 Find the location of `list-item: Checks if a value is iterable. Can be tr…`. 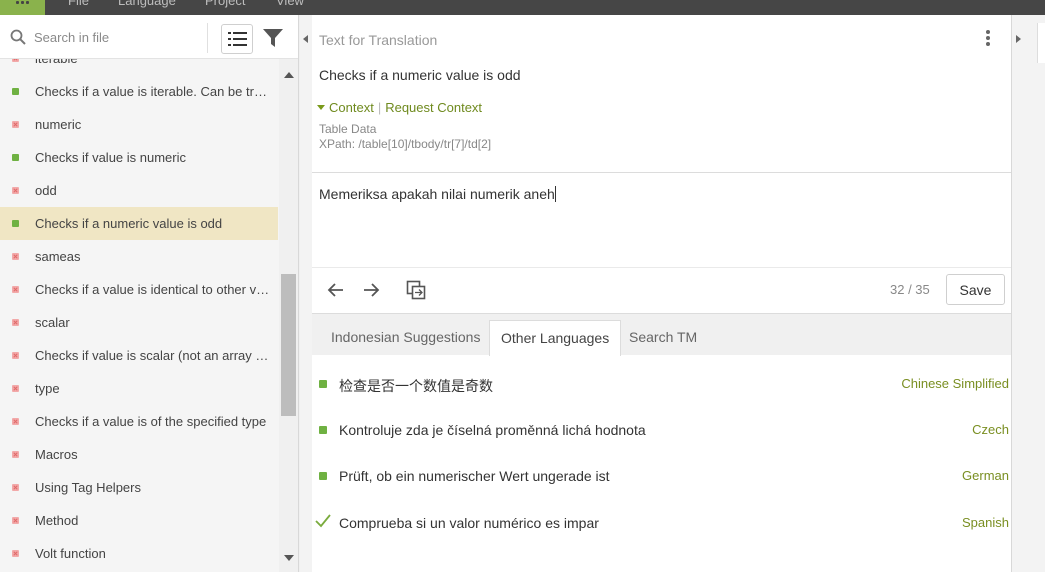

list-item: Checks if a value is iterable. Can be tr… is located at coordinates (139, 91).